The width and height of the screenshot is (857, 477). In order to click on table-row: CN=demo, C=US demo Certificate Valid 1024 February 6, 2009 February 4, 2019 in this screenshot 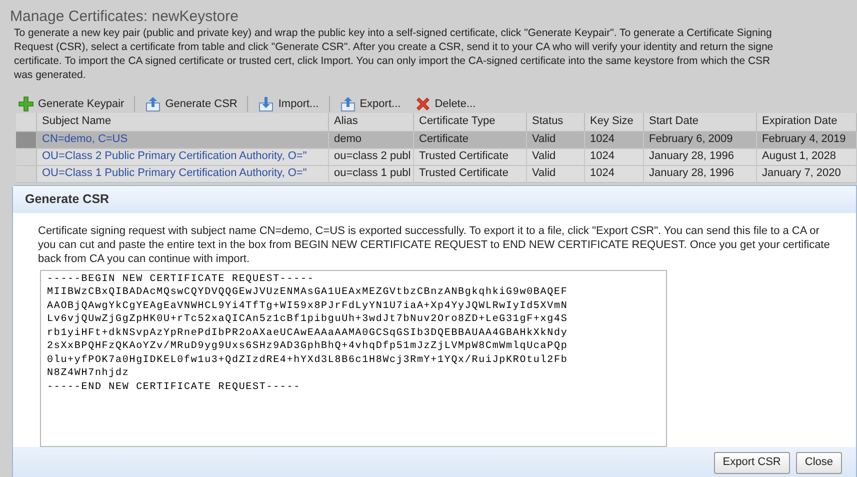, I will do `click(436, 140)`.